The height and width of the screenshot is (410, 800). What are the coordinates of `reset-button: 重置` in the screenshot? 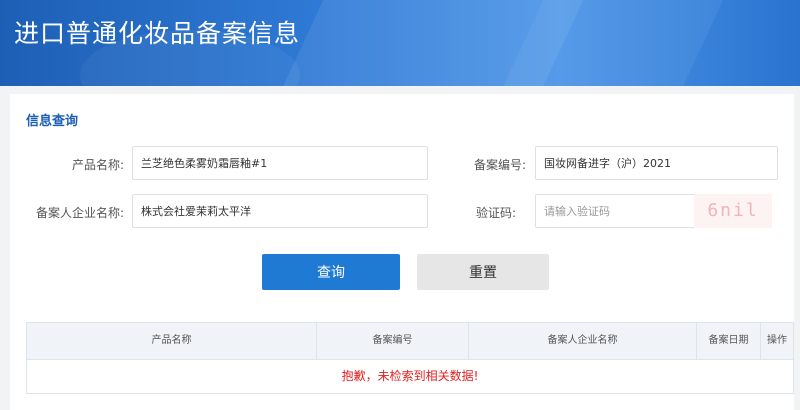 It's located at (483, 272).